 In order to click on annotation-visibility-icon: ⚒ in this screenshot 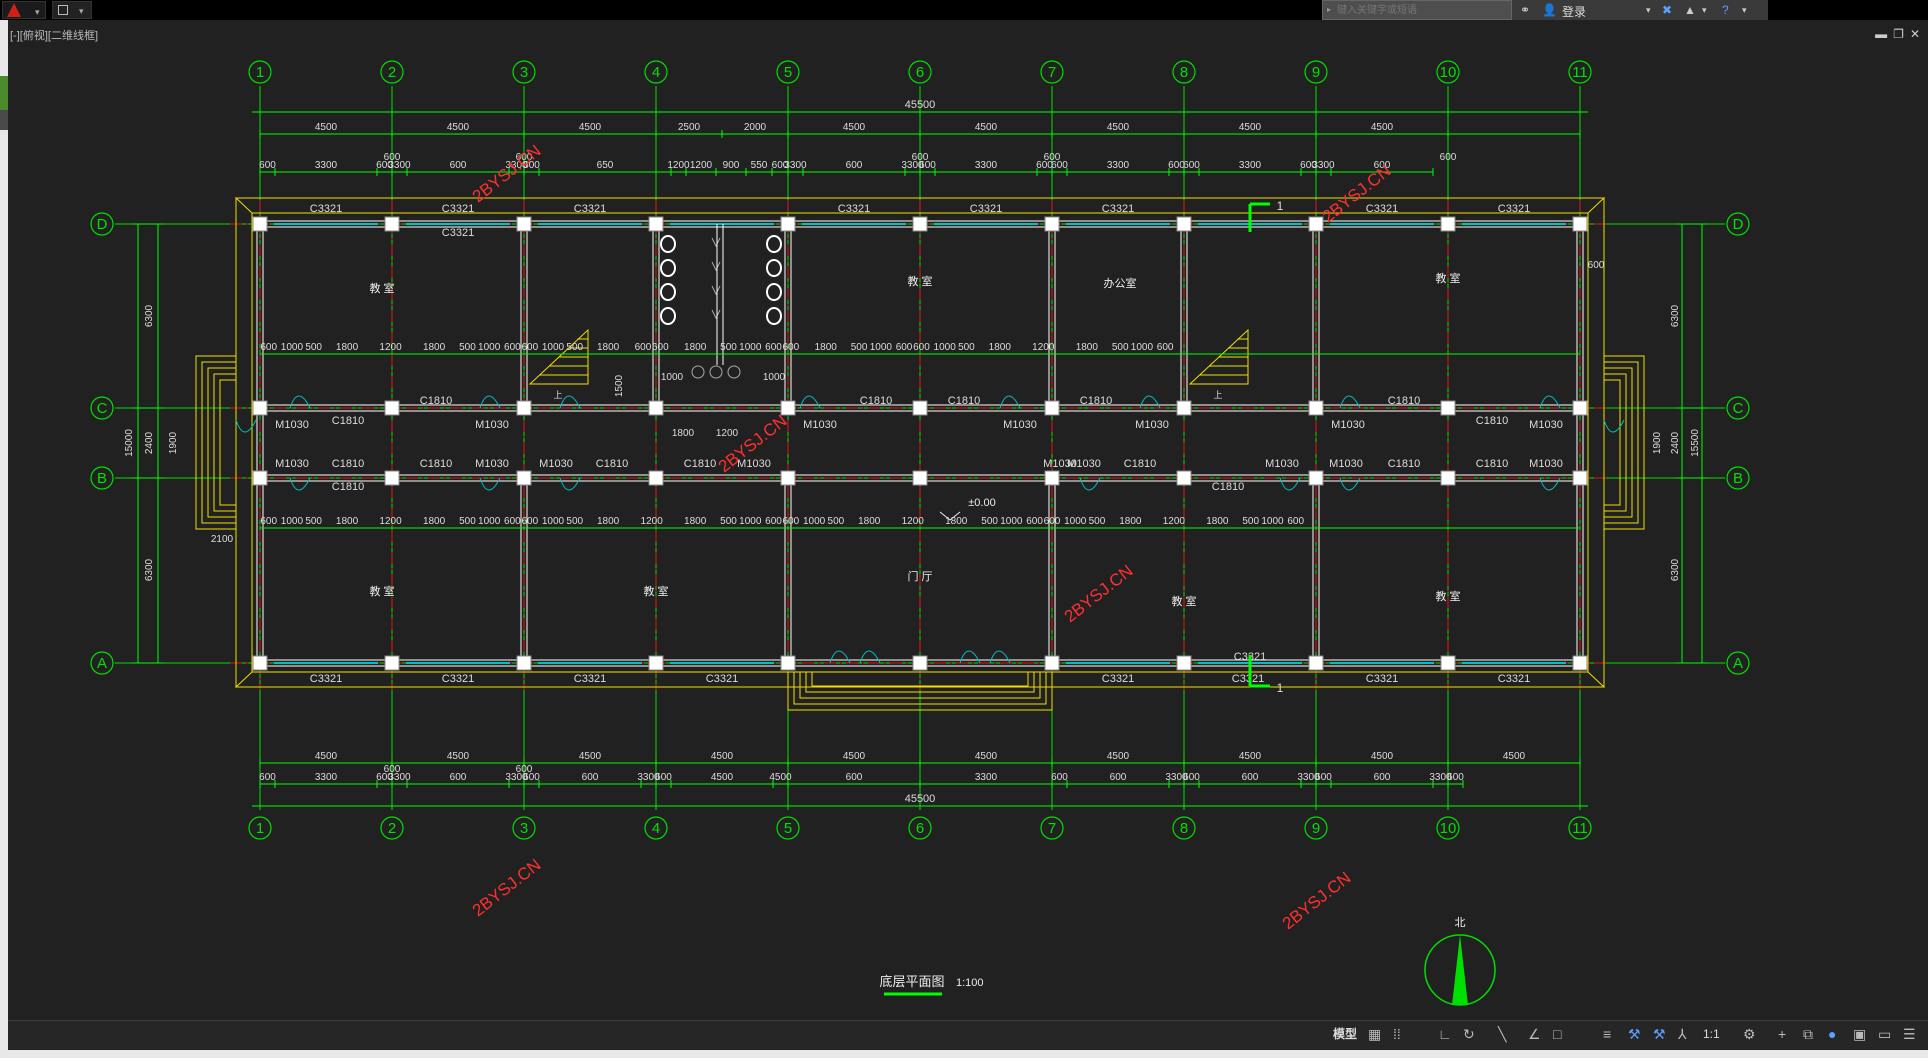, I will do `click(1634, 1034)`.